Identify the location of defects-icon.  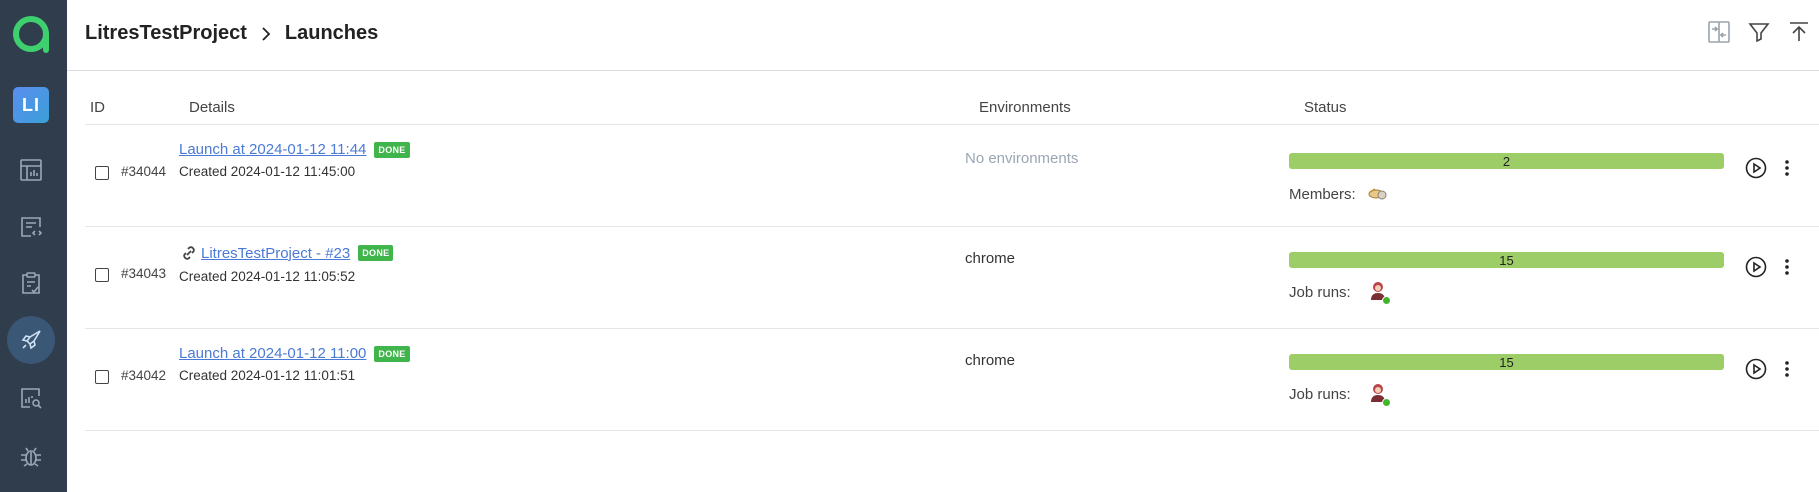
(31, 457).